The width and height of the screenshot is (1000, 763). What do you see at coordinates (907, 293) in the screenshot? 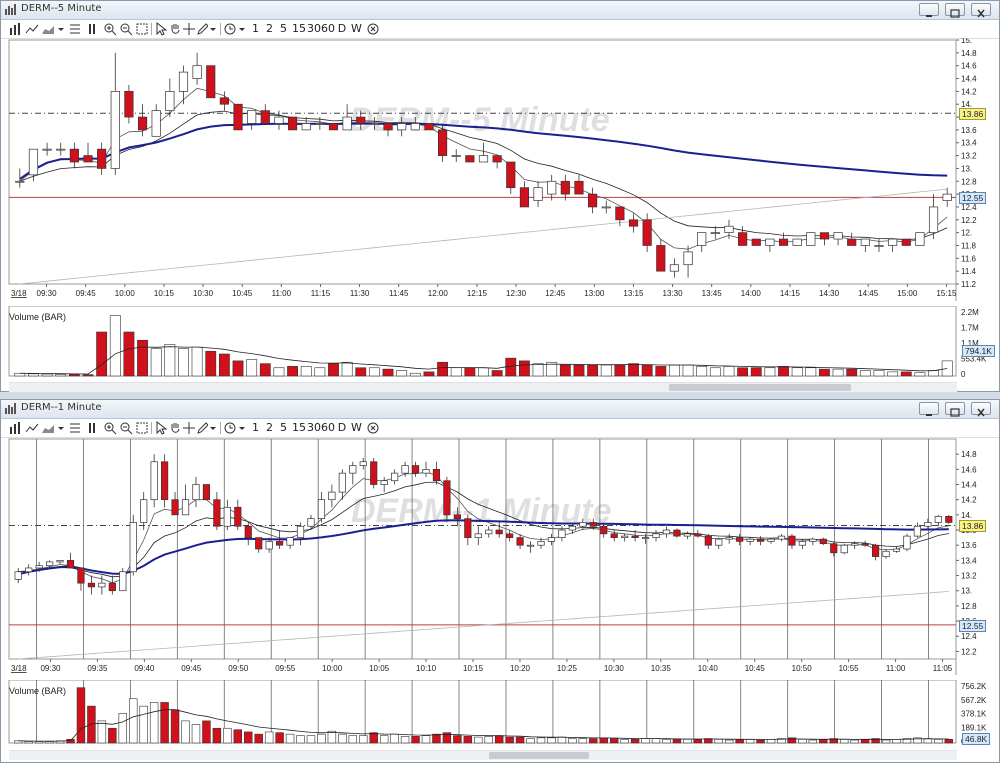
I see `time-tick-label: 15:00` at bounding box center [907, 293].